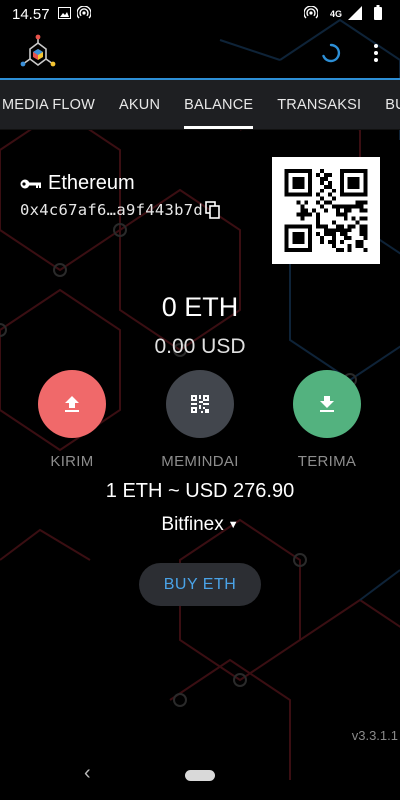 The image size is (400, 800). I want to click on tab-bar: MEDIA FLOW AKUN BALANCE TRANSAKSI BU, so click(200, 104).